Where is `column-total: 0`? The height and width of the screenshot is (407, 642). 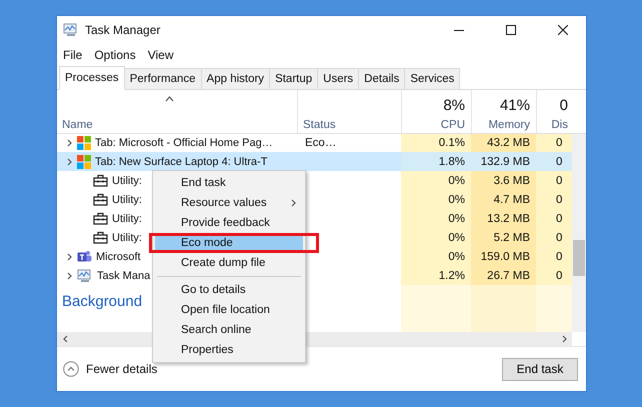
column-total: 0 is located at coordinates (564, 105).